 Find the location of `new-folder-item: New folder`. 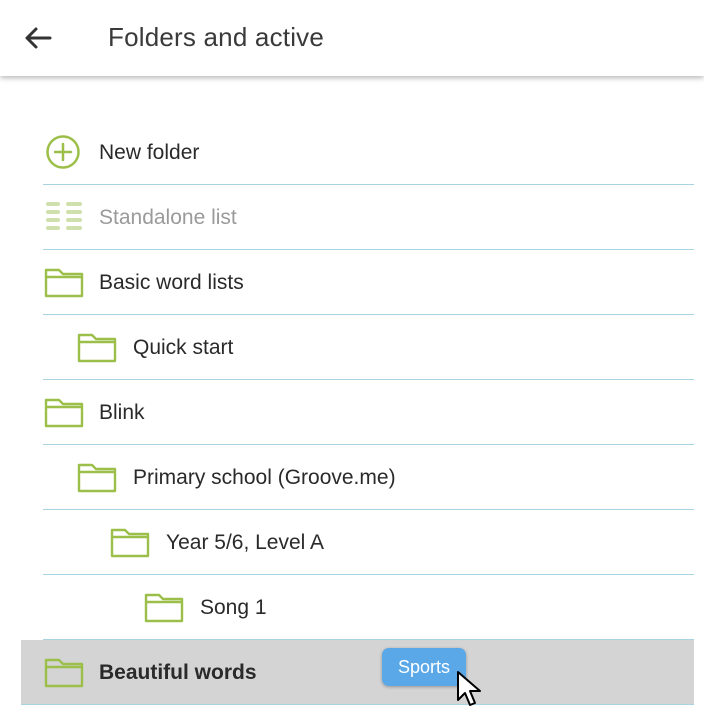

new-folder-item: New folder is located at coordinates (368, 152).